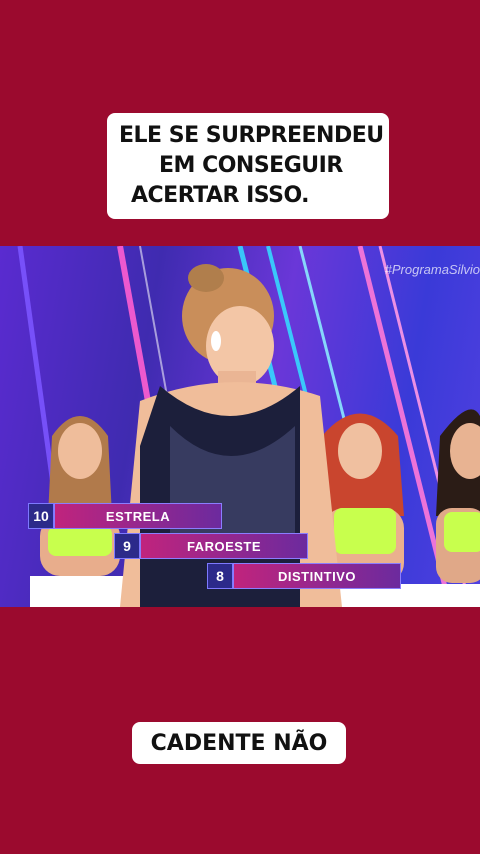 Image resolution: width=480 pixels, height=854 pixels. I want to click on watermark: #ProgramaSilvio, so click(432, 269).